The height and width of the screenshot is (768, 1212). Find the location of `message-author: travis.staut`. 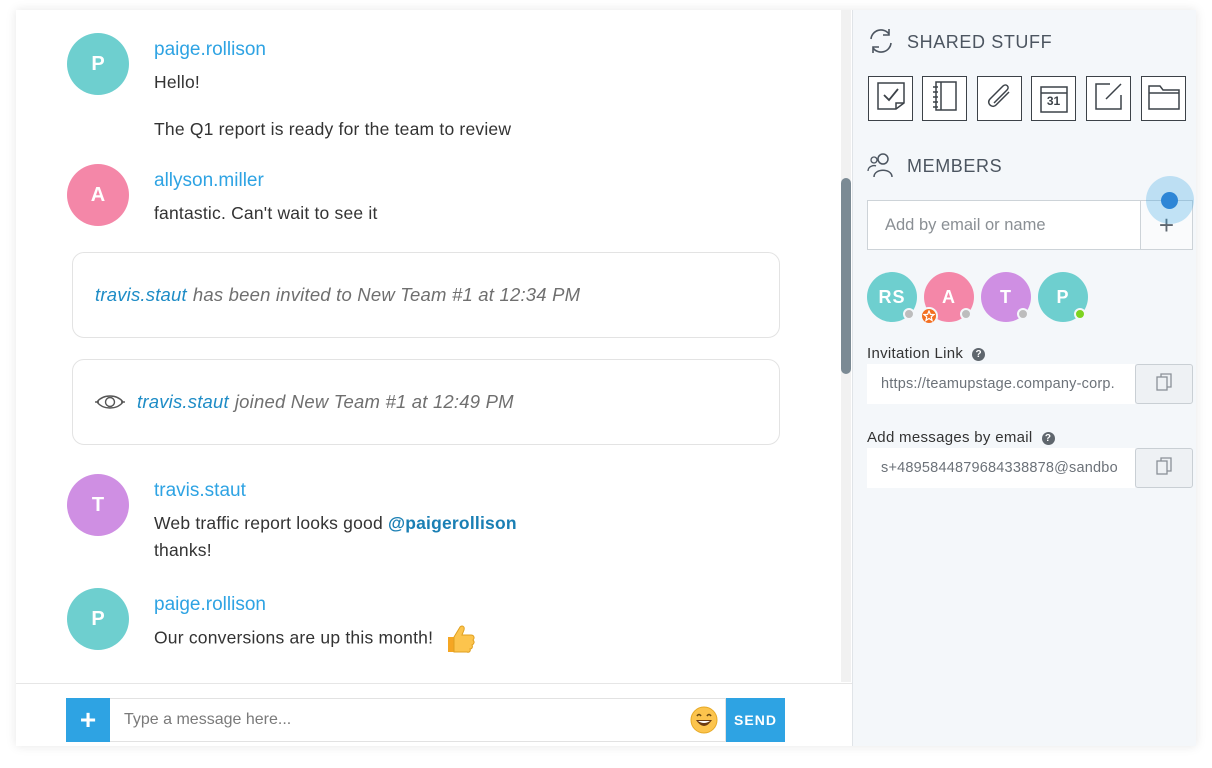

message-author: travis.staut is located at coordinates (200, 491).